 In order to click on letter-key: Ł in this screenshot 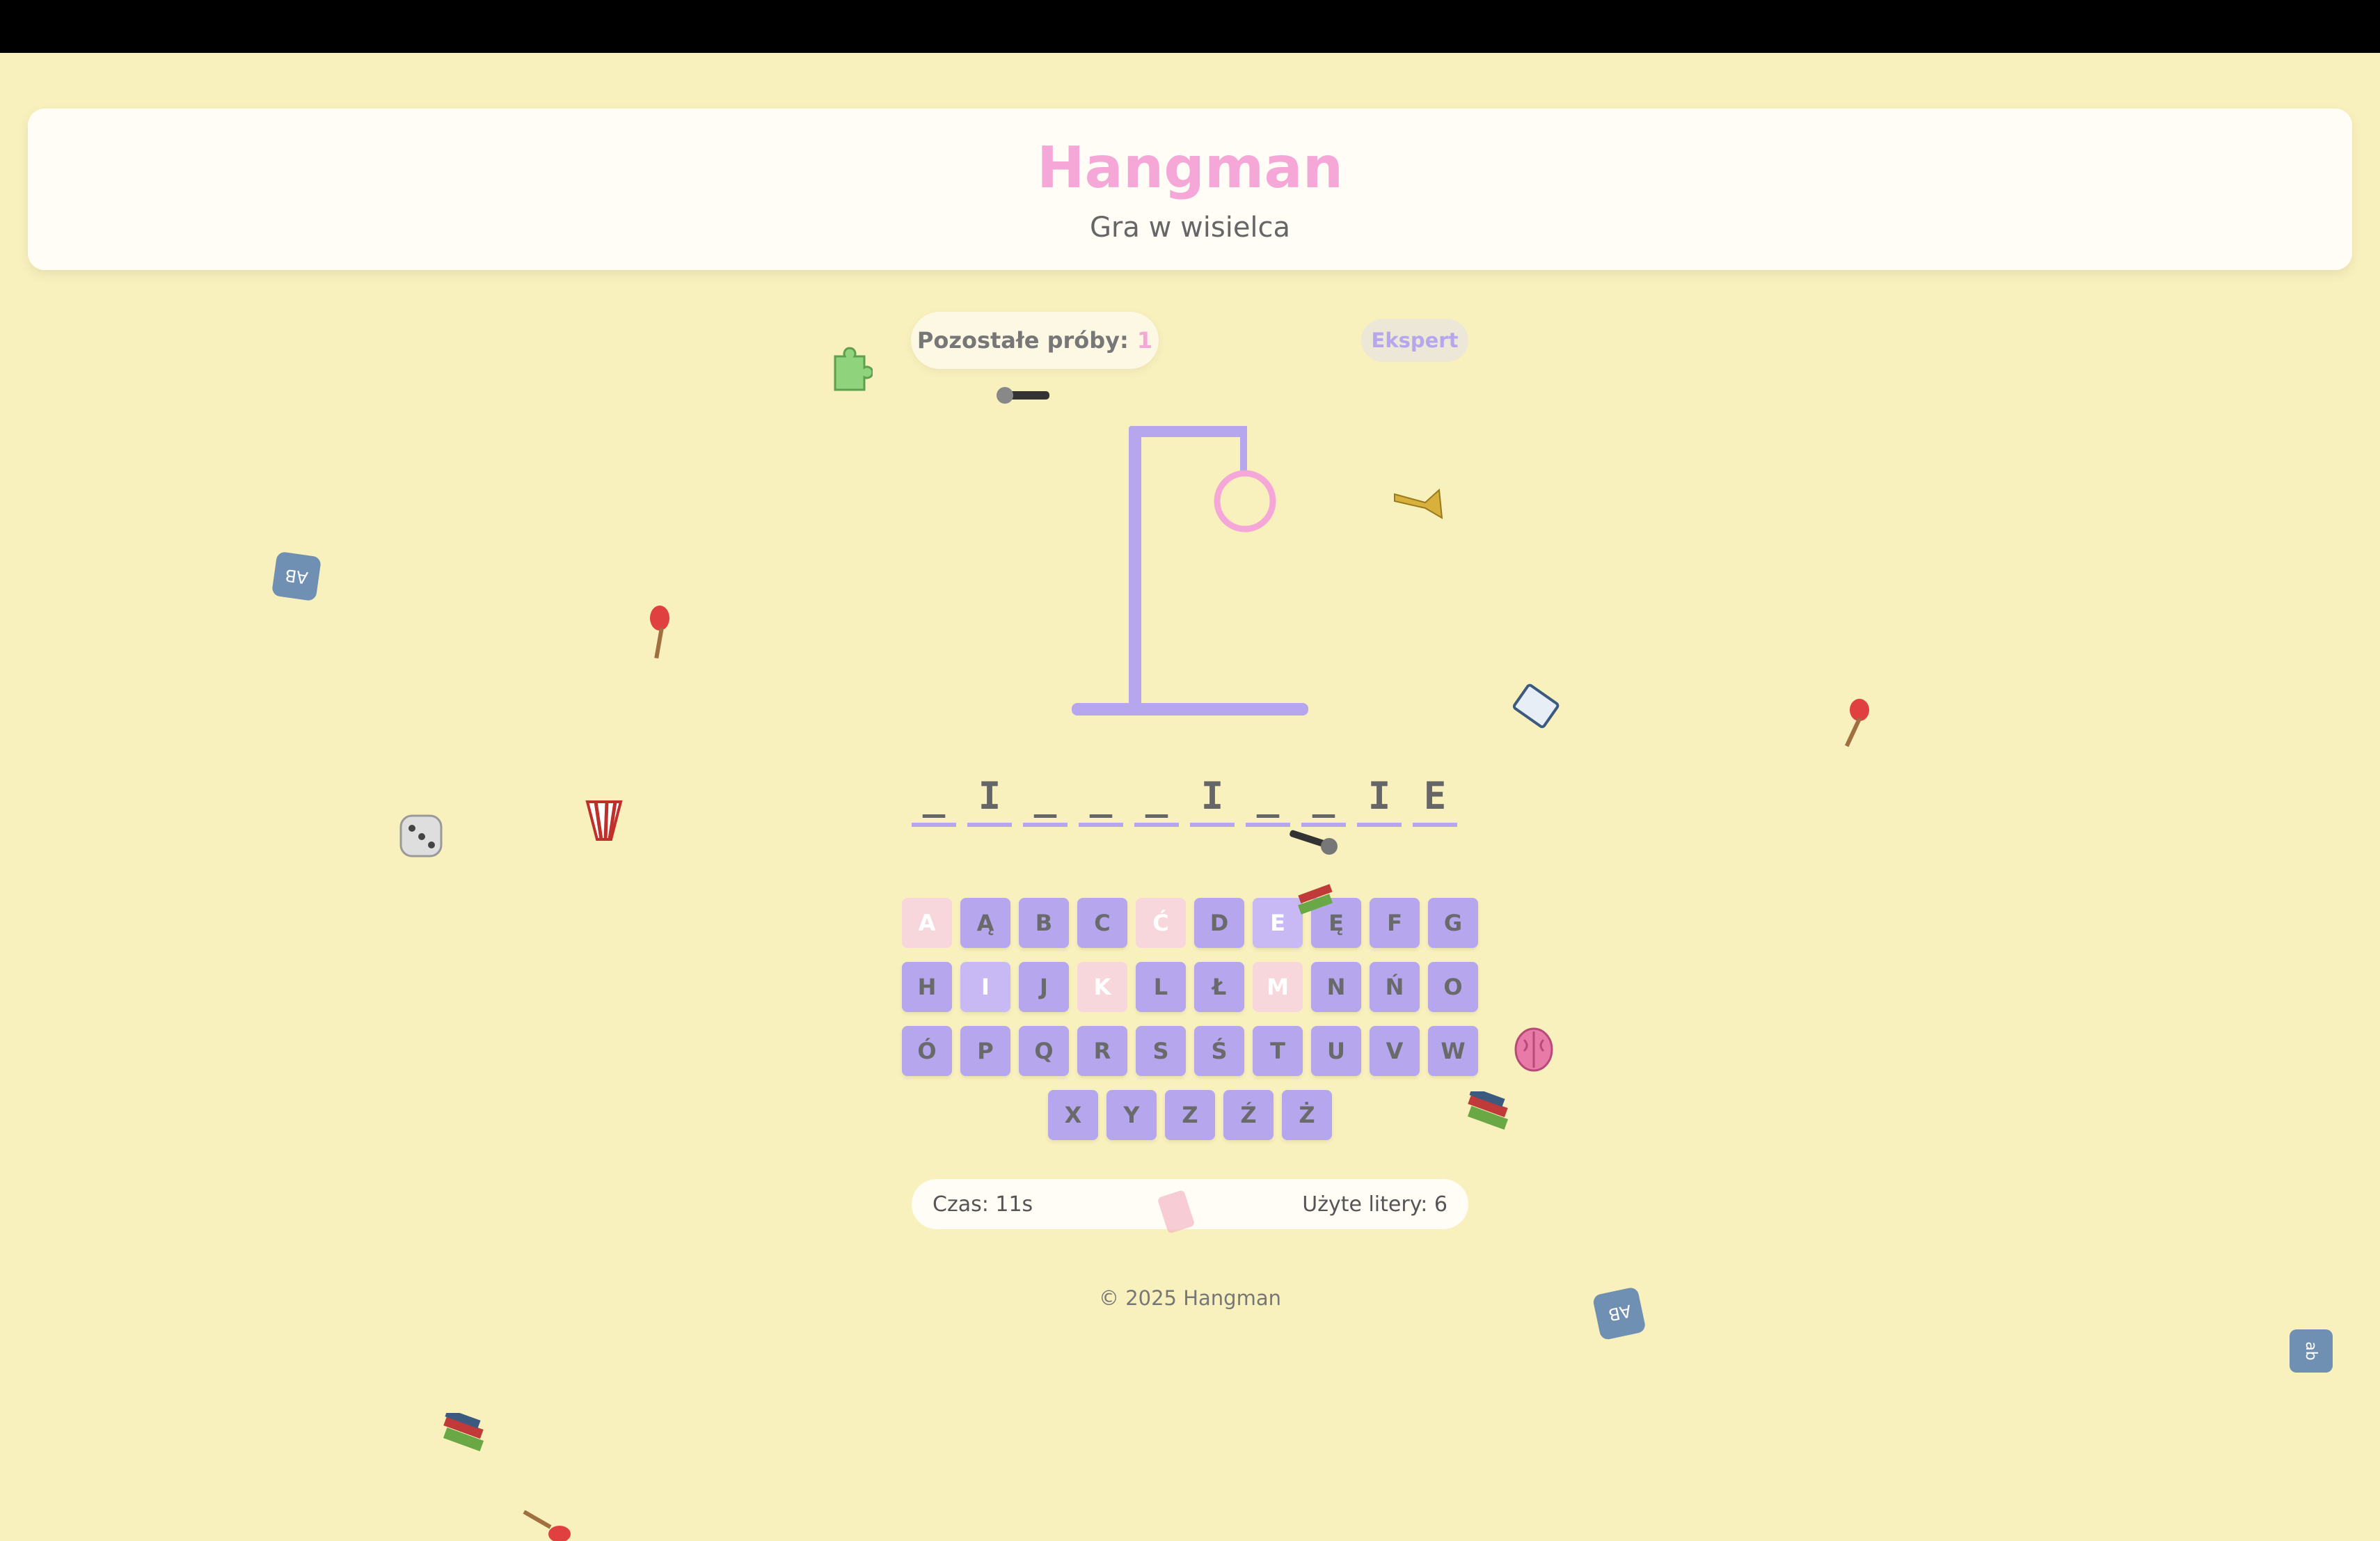, I will do `click(1219, 987)`.